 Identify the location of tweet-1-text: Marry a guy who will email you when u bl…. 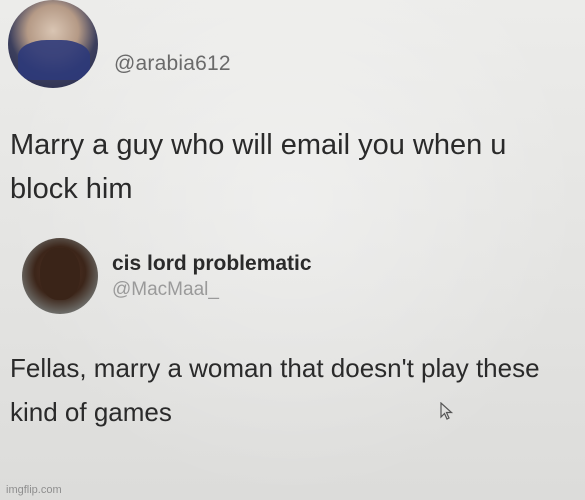
(258, 167).